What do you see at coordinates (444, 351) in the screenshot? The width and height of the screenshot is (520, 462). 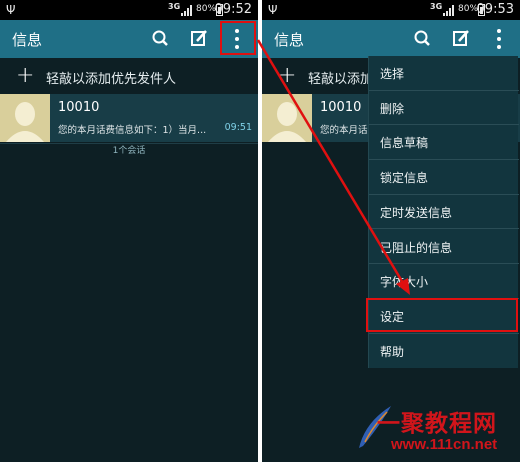 I see `menu-item-help: 帮助` at bounding box center [444, 351].